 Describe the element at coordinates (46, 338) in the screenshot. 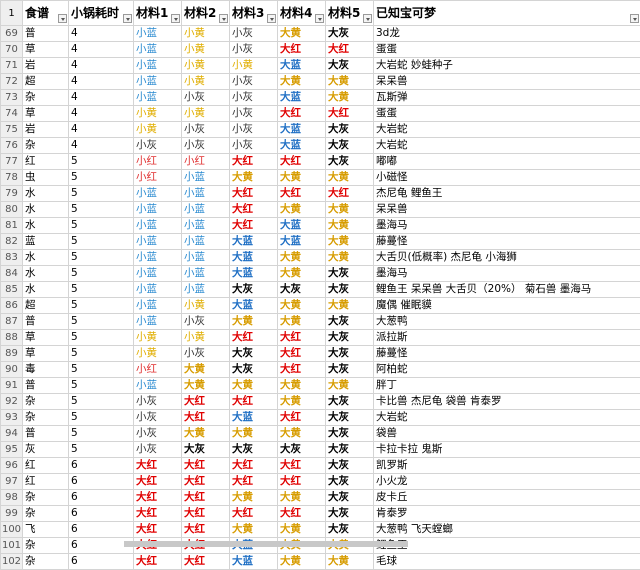

I see `cell-recipe: 草` at that location.